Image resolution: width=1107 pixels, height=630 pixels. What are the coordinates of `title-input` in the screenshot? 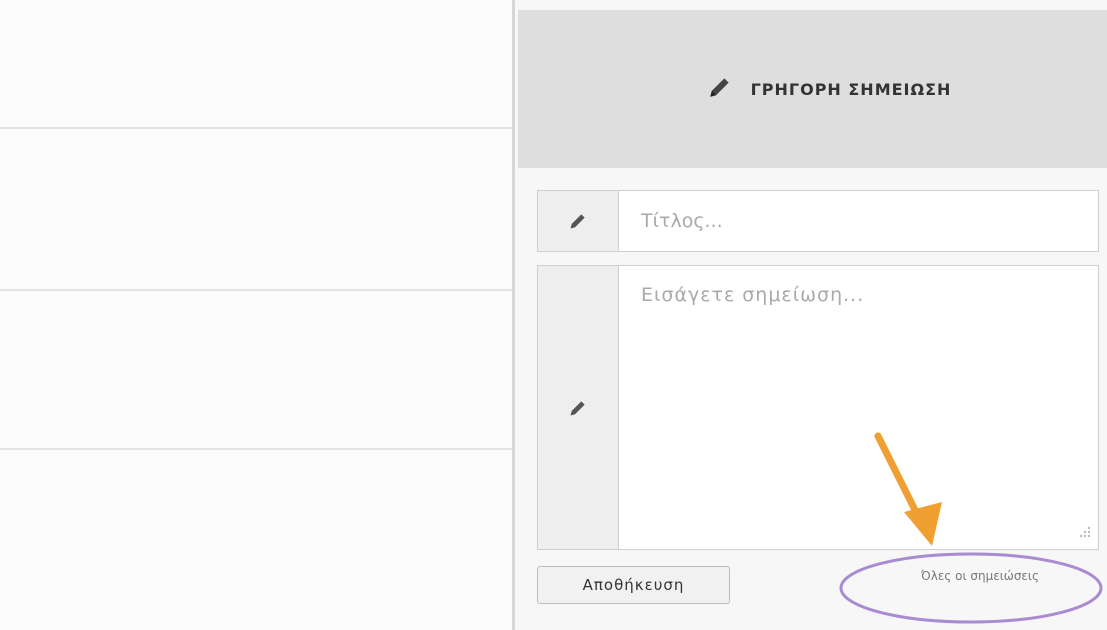 It's located at (859, 221).